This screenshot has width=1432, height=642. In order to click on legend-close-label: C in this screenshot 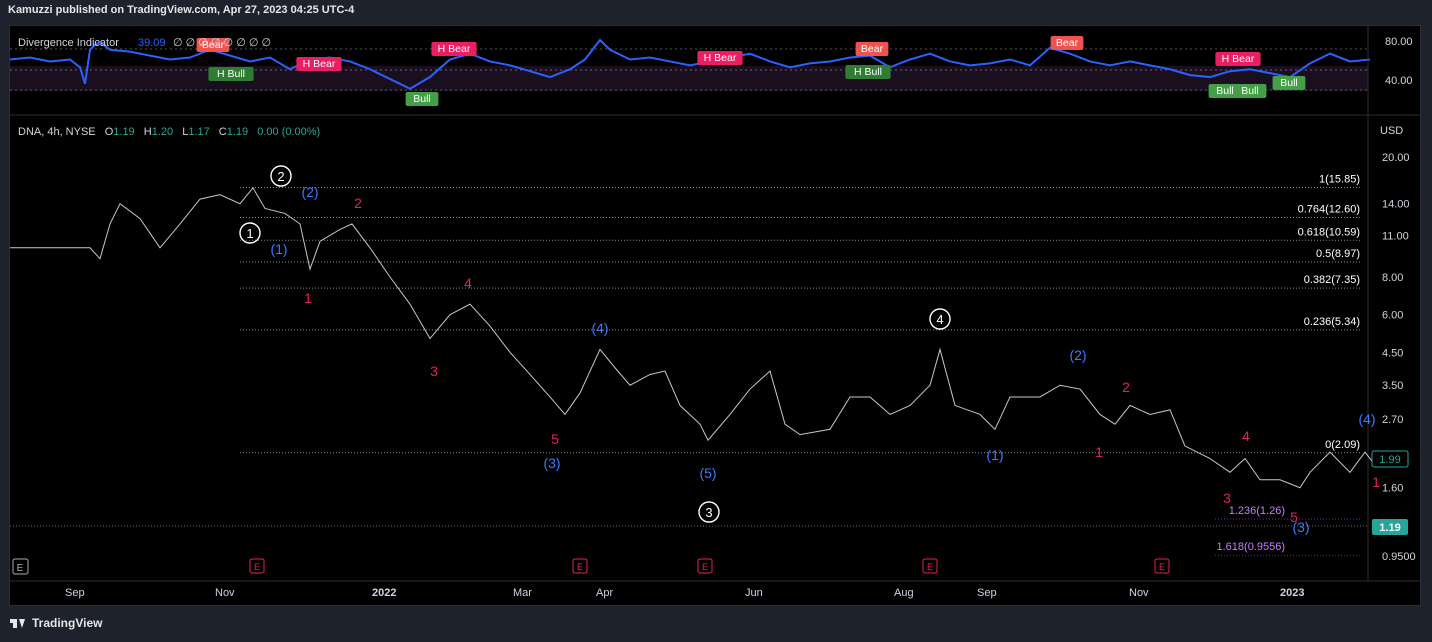, I will do `click(223, 132)`.